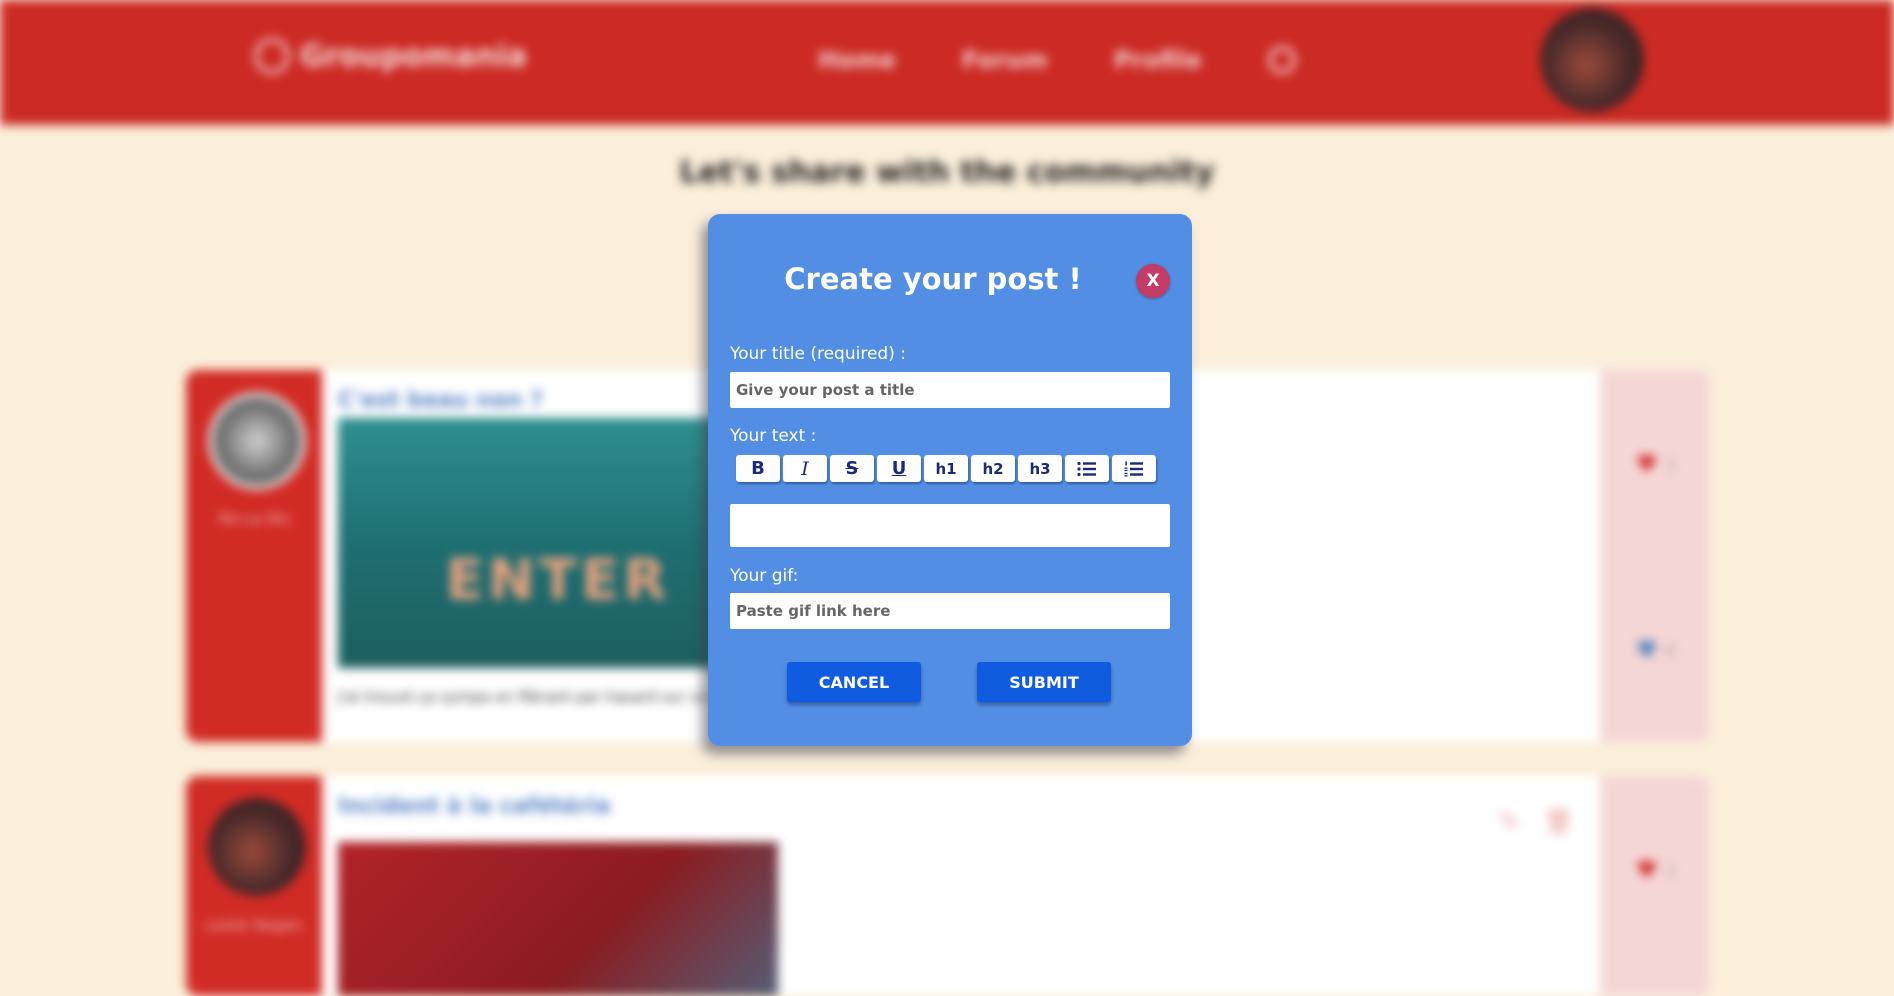  I want to click on underline-button: U, so click(899, 468).